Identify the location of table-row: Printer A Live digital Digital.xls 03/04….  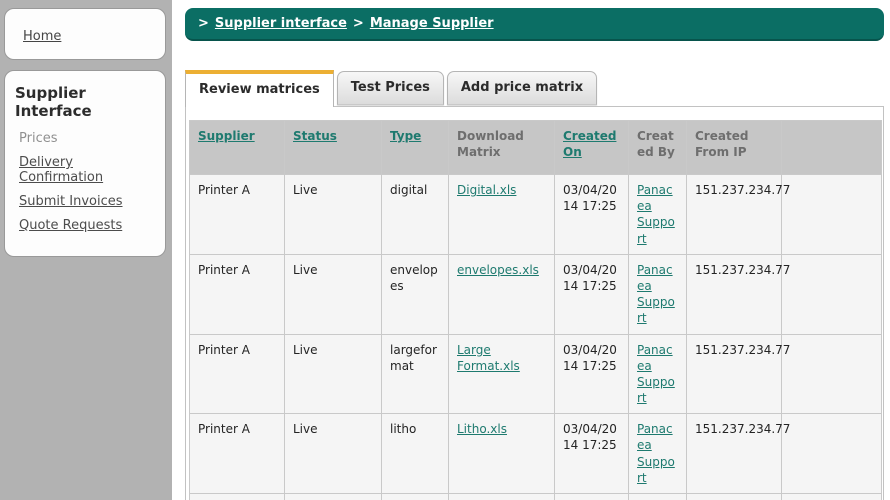
(535, 214).